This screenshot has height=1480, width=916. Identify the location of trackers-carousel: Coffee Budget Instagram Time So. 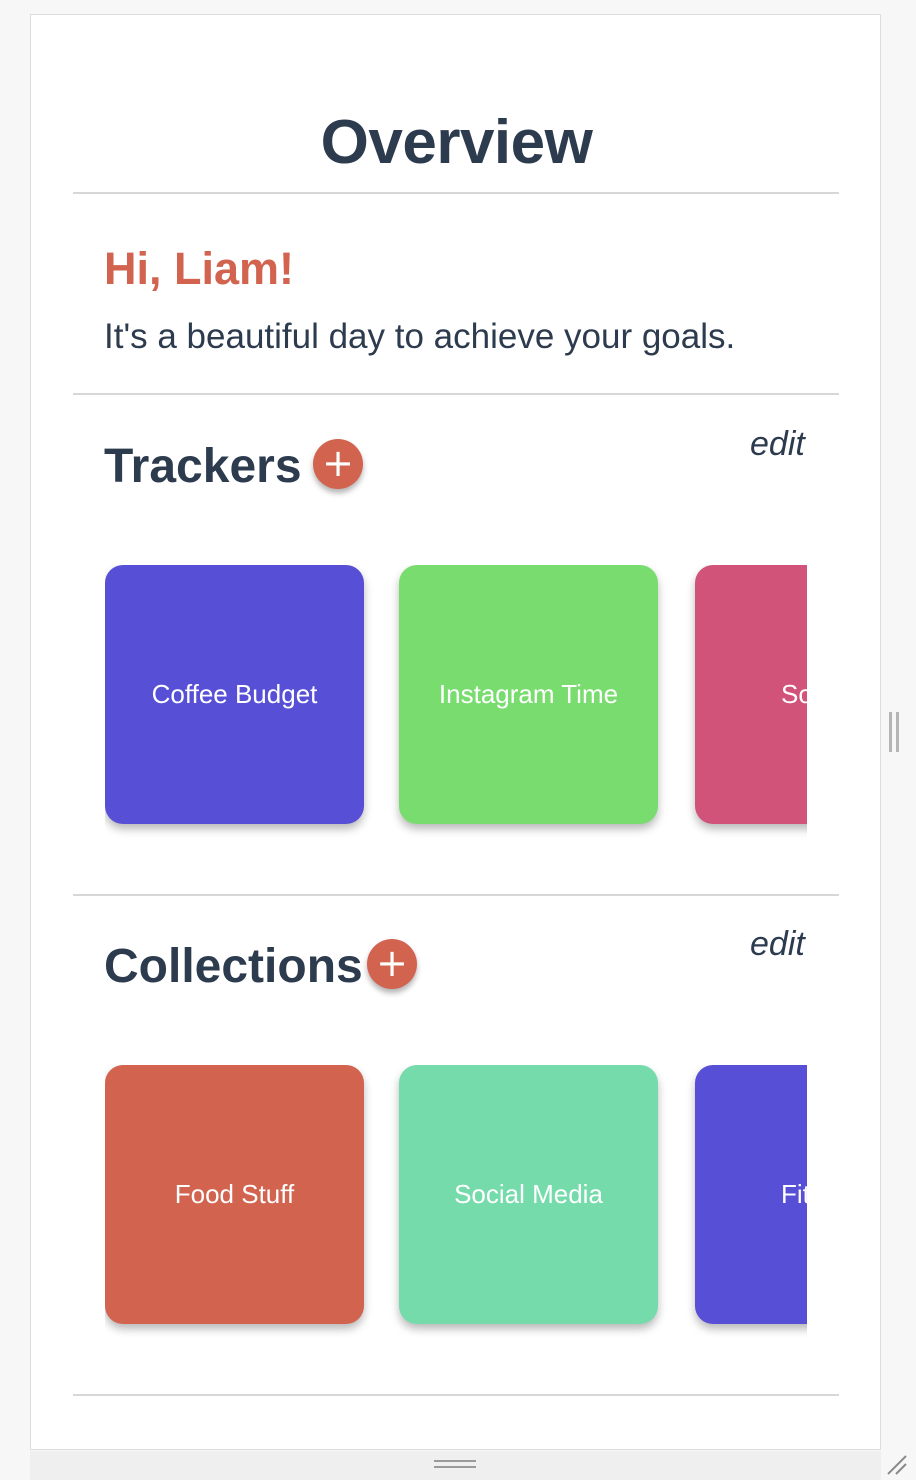
(456, 705).